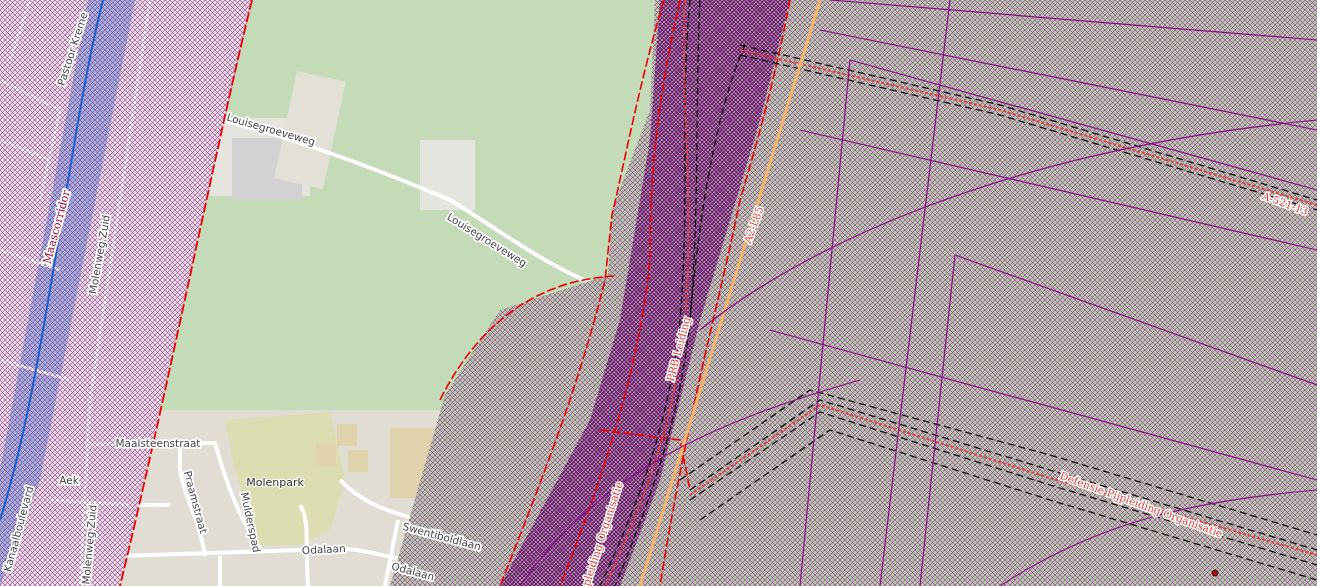 The image size is (1317, 586). Describe the element at coordinates (1215, 573) in the screenshot. I see `map-marker` at that location.